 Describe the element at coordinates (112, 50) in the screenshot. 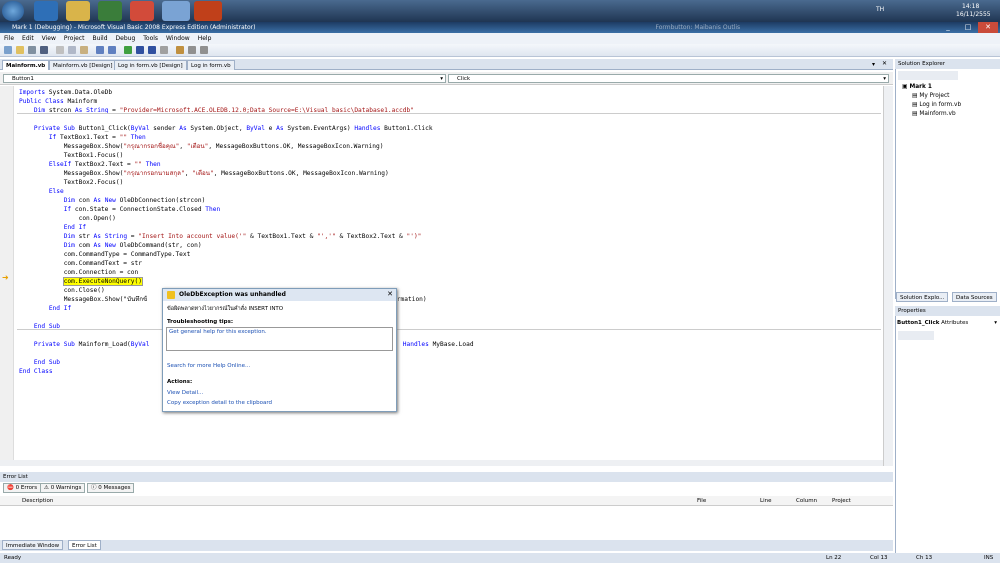

I see `redo-icon` at that location.